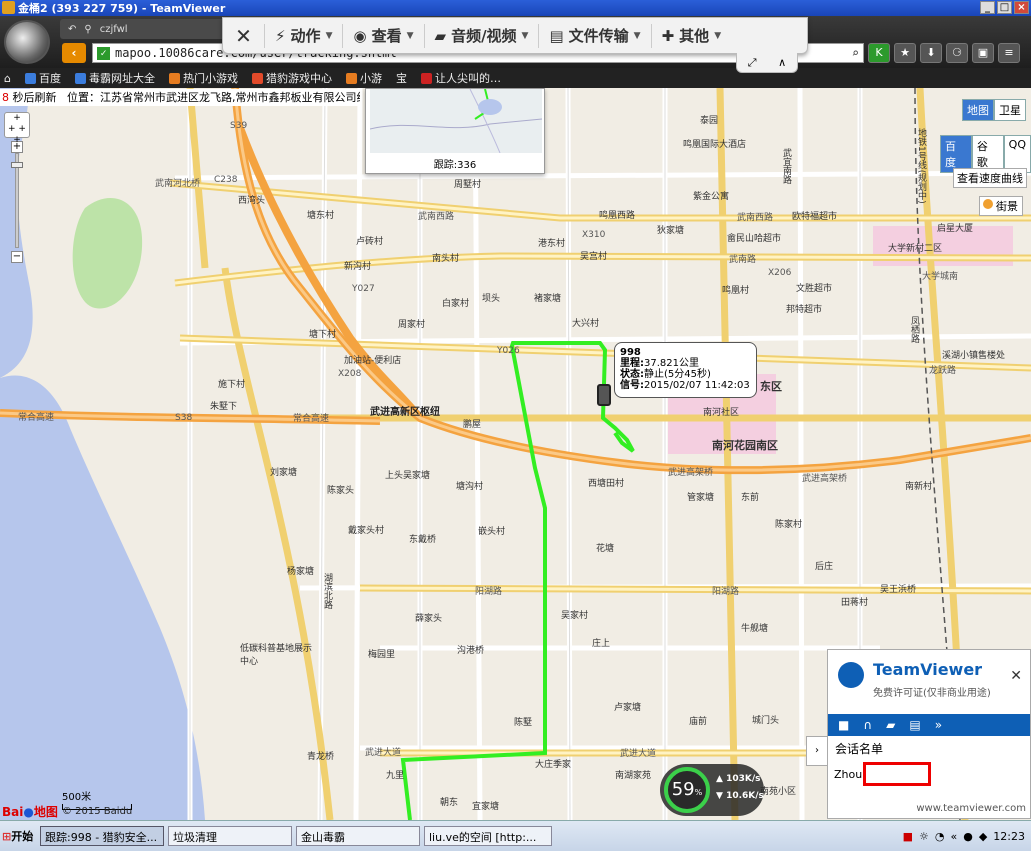 The height and width of the screenshot is (851, 1031). Describe the element at coordinates (358, 836) in the screenshot. I see `taskbar-item: 金山毒霸` at that location.